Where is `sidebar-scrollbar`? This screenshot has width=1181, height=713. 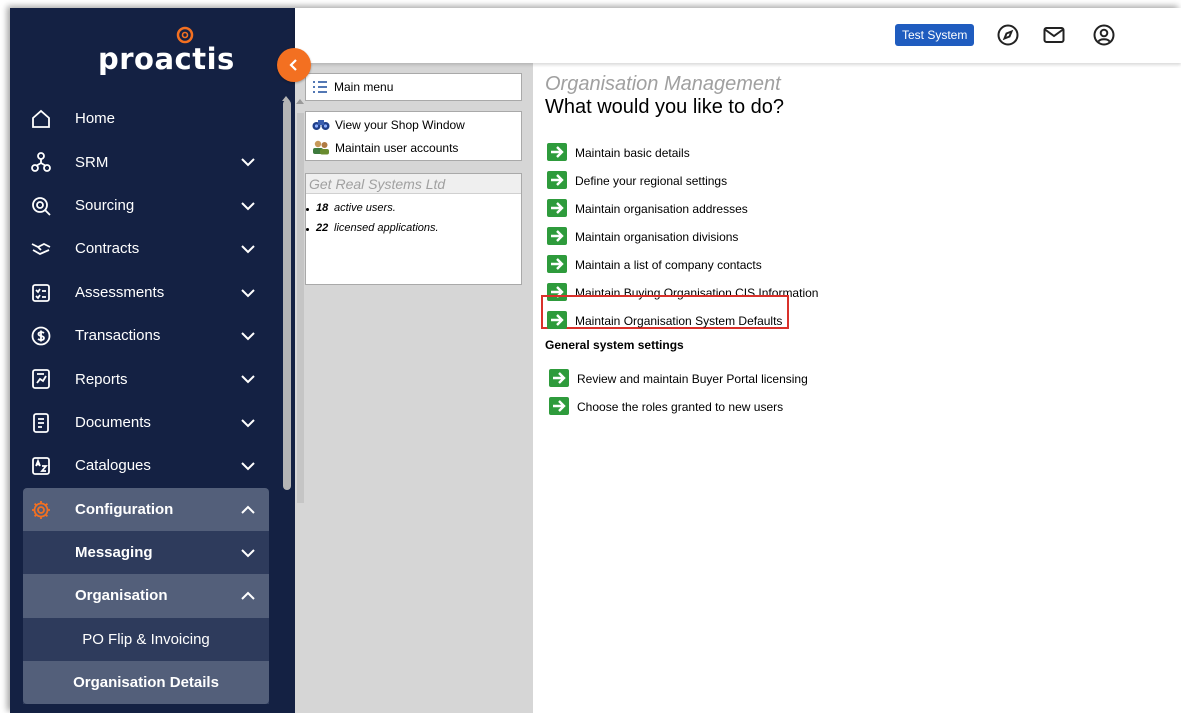 sidebar-scrollbar is located at coordinates (286, 404).